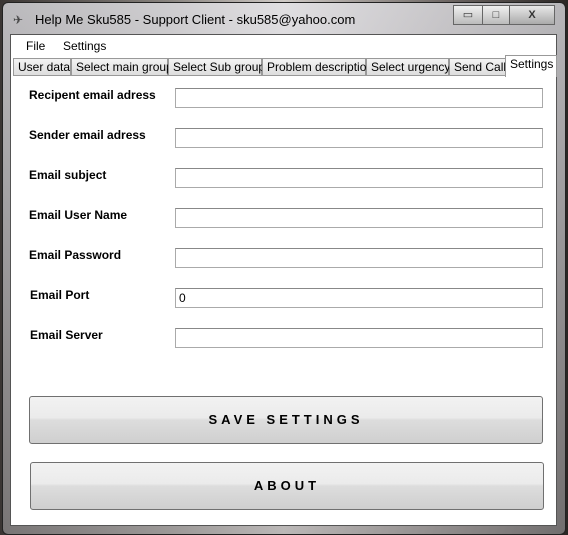 Image resolution: width=568 pixels, height=535 pixels. I want to click on close-button: X, so click(532, 15).